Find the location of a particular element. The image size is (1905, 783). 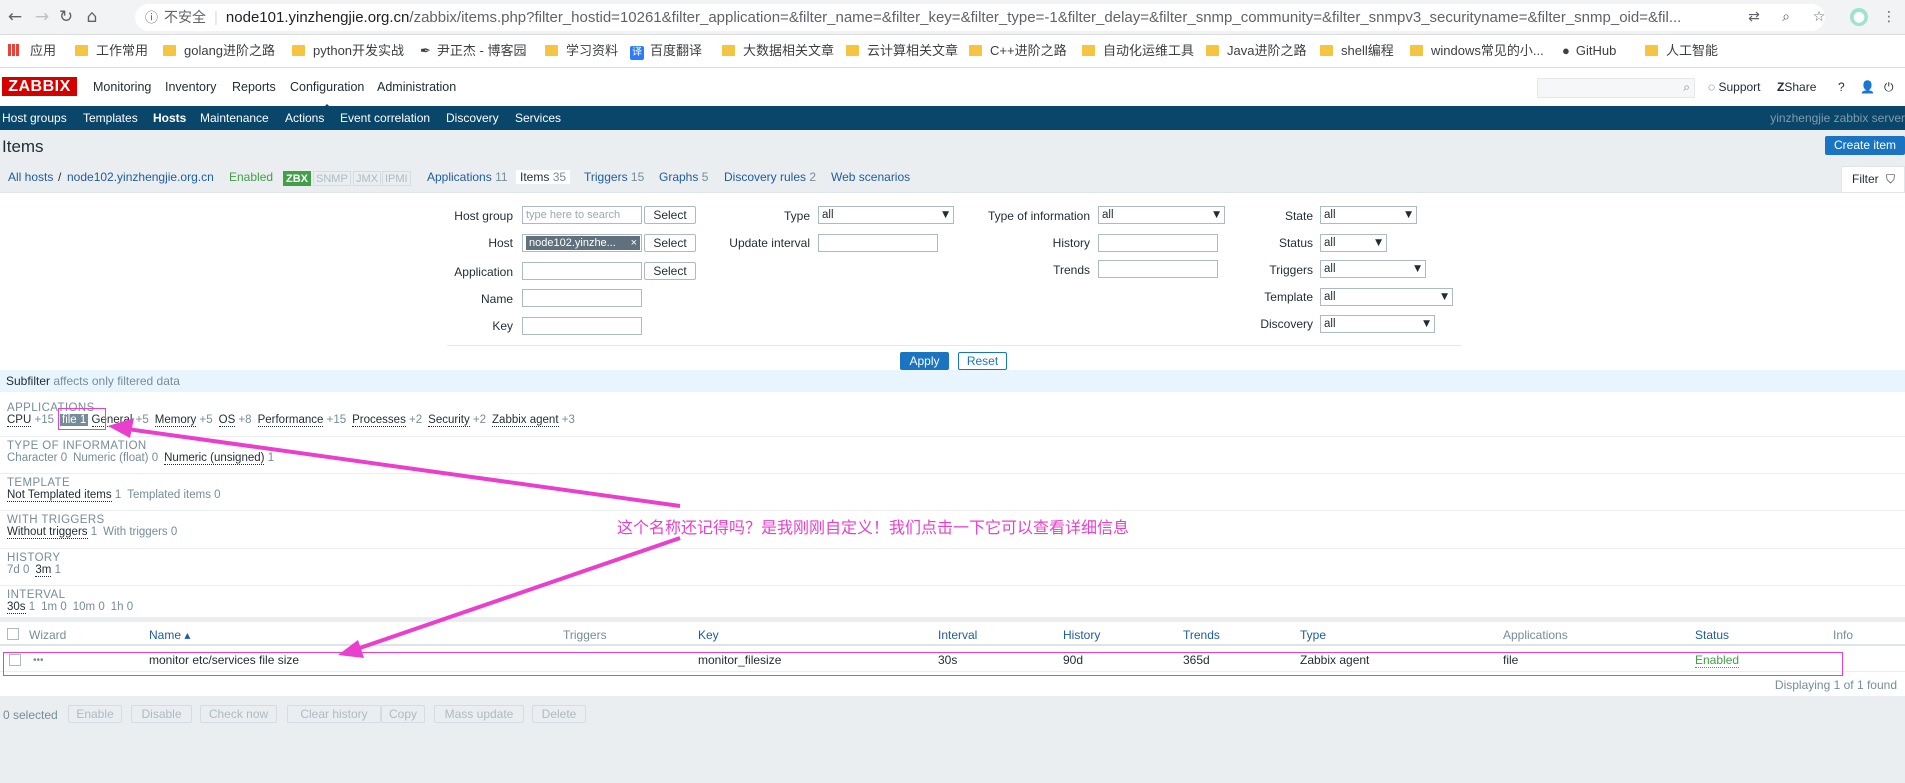

menu-administration: Administration is located at coordinates (416, 87).